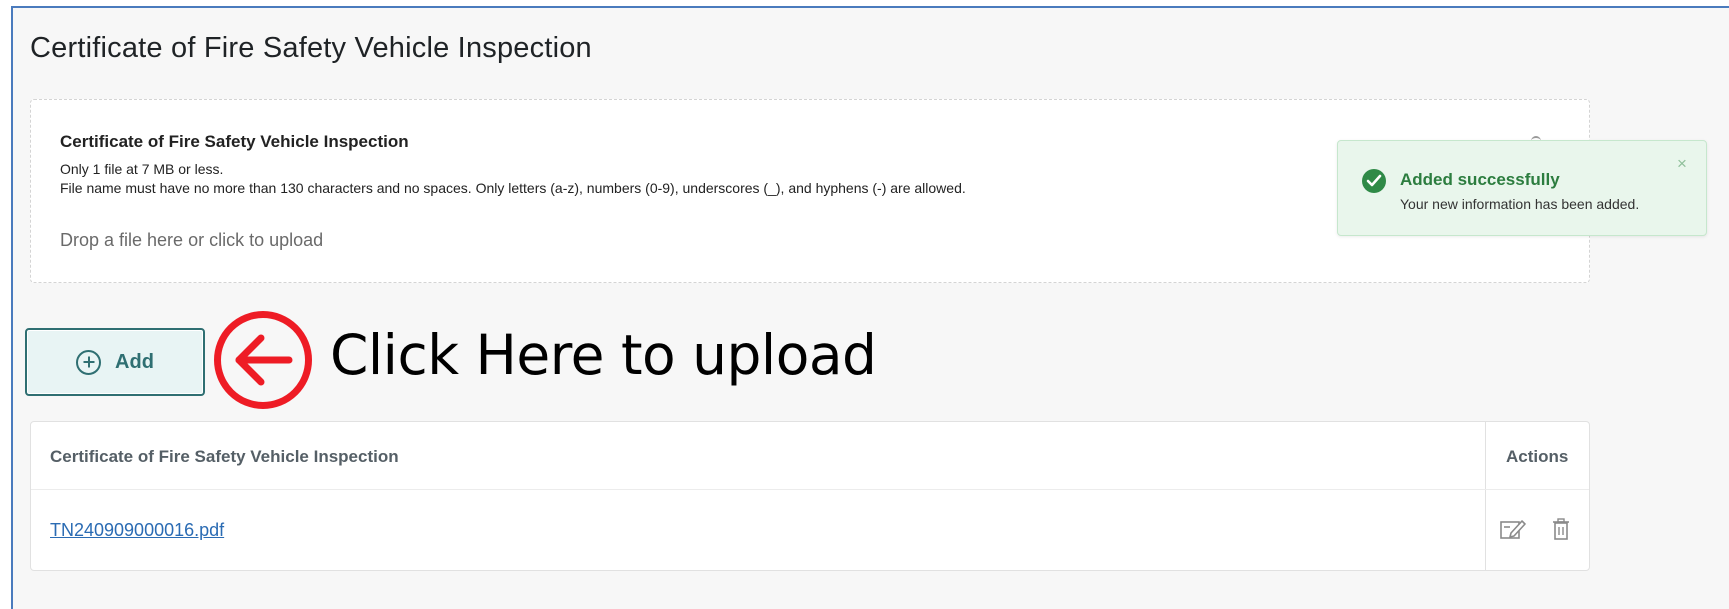 The width and height of the screenshot is (1729, 609). What do you see at coordinates (1480, 179) in the screenshot?
I see `toast-title: Added successfully` at bounding box center [1480, 179].